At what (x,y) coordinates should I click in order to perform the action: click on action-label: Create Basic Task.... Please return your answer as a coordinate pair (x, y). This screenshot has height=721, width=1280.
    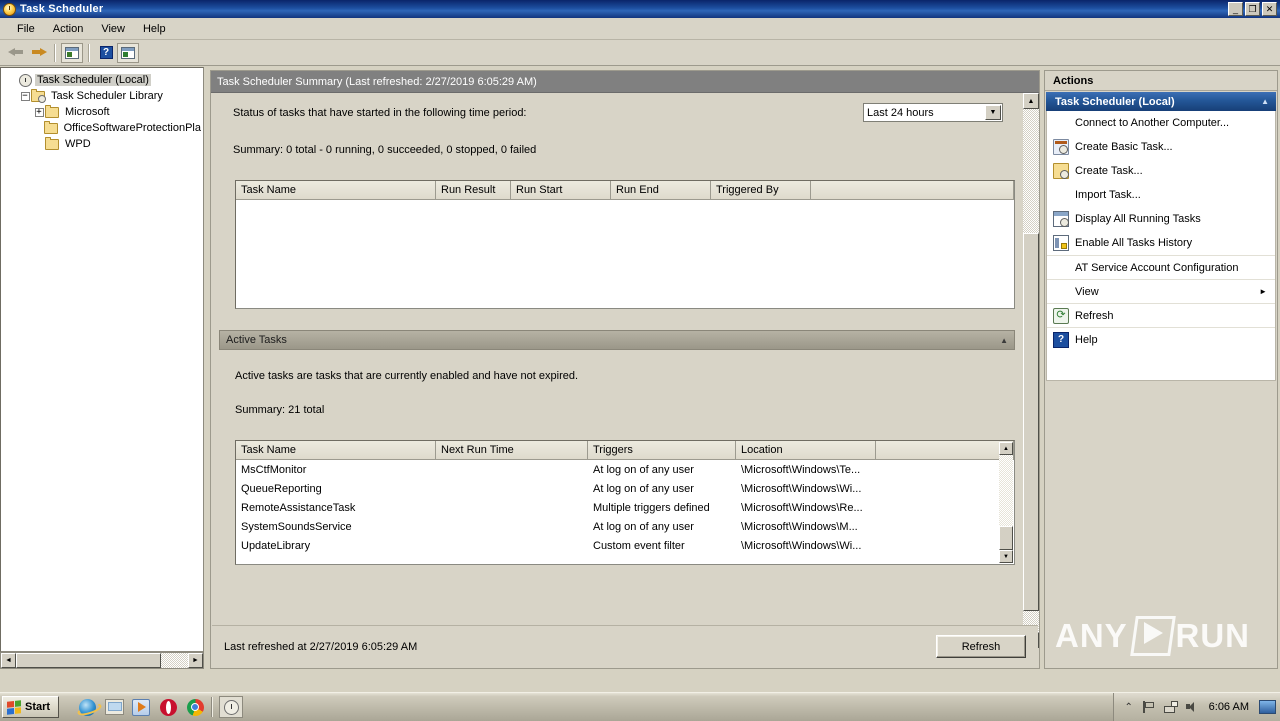
    Looking at the image, I should click on (1124, 147).